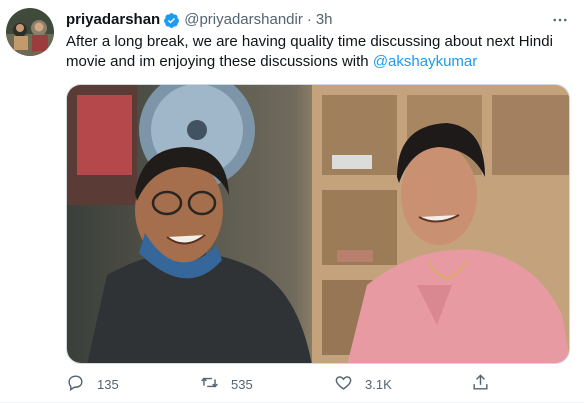  I want to click on retweet-count: 535, so click(242, 384).